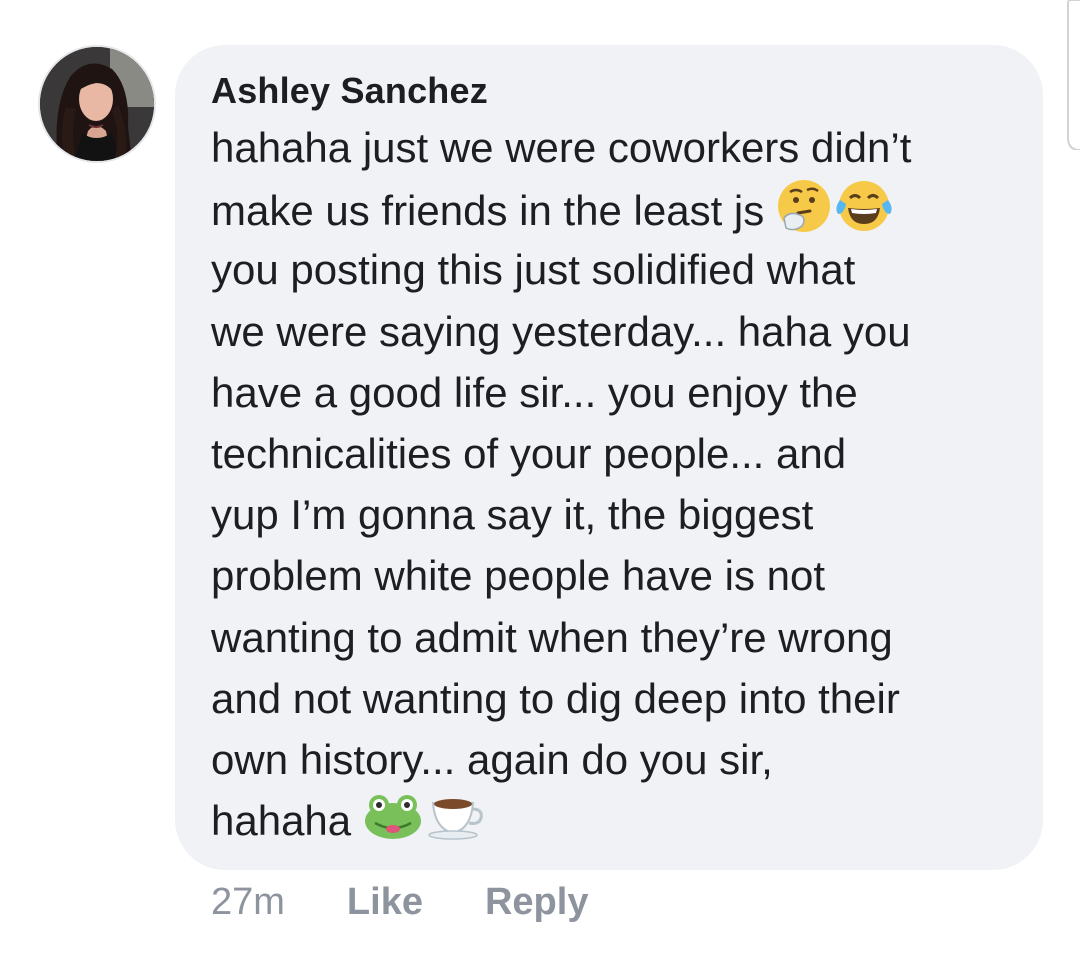 The image size is (1080, 972). I want to click on like-button: Like, so click(385, 902).